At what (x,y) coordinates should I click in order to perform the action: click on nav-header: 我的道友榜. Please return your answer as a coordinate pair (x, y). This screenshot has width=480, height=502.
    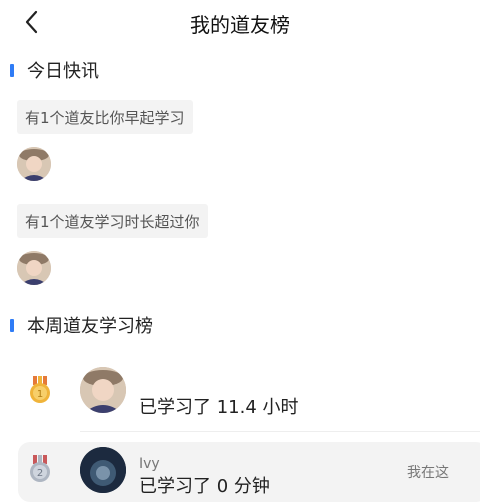
    Looking at the image, I should click on (240, 22).